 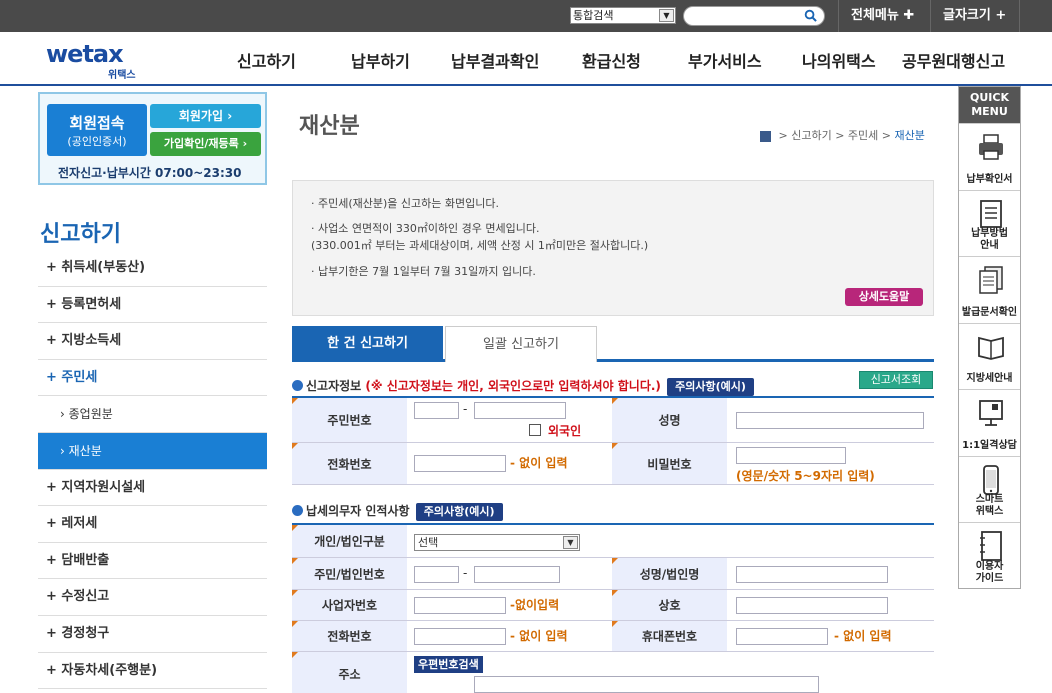 I want to click on id-front-input, so click(x=436, y=574).